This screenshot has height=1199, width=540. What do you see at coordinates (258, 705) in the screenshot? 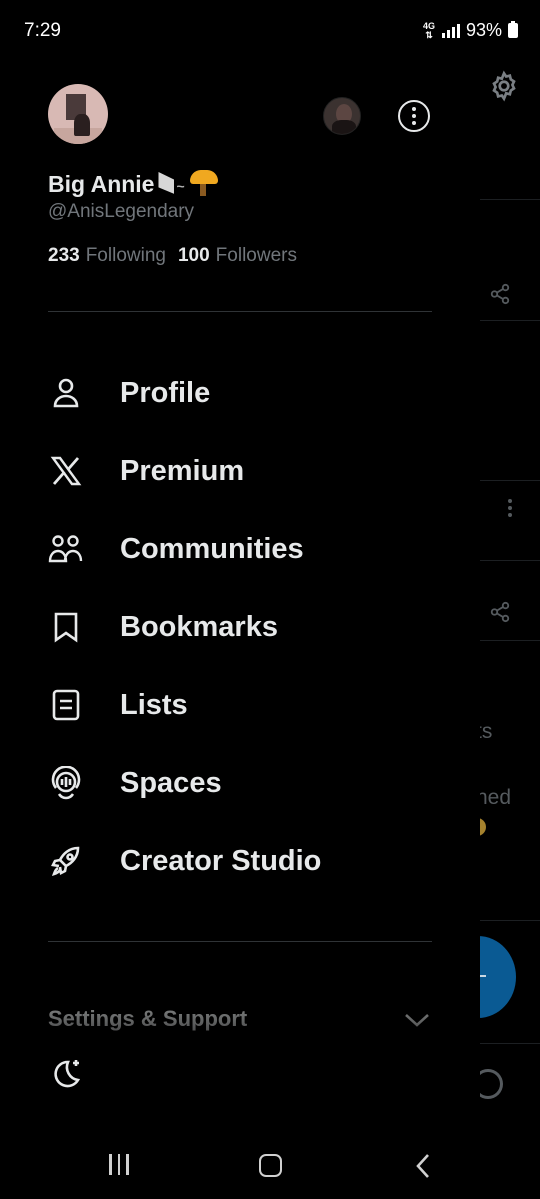
I see `menu-item-lists: Lists` at bounding box center [258, 705].